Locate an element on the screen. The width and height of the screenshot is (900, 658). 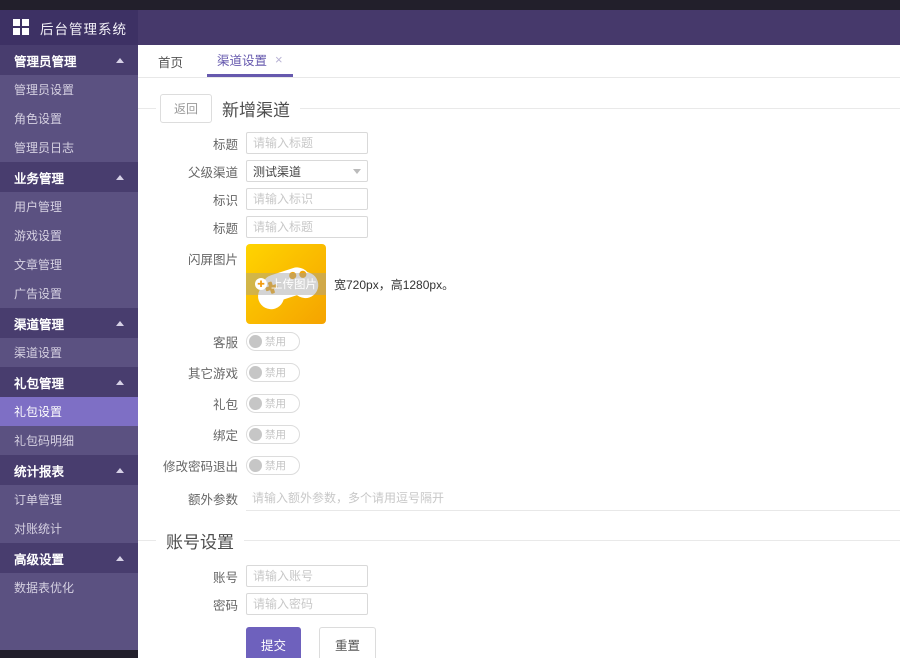
sidebar-bottom-strip is located at coordinates (69, 654).